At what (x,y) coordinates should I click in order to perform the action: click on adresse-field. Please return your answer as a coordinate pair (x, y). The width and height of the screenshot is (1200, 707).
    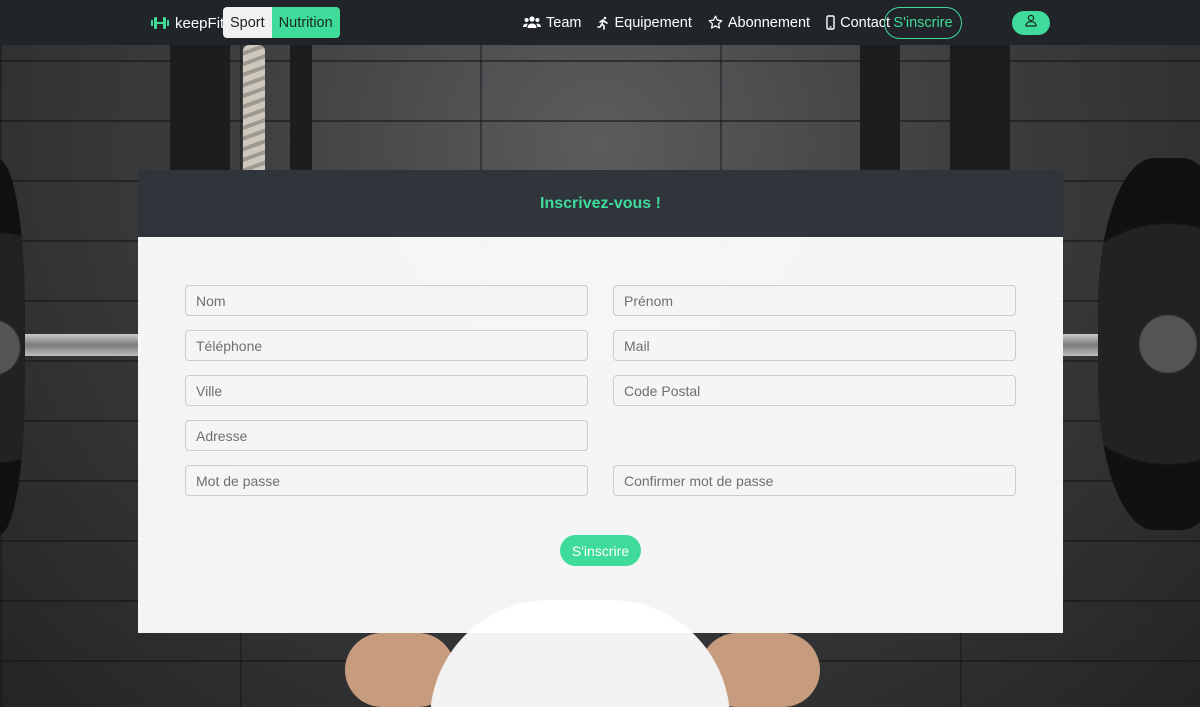
    Looking at the image, I should click on (386, 435).